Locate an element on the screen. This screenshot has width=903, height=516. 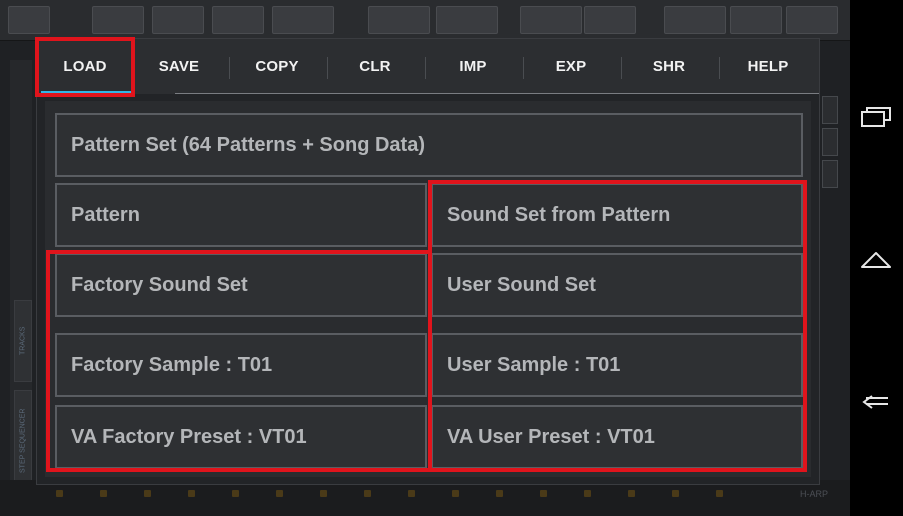
tab-load: LOAD is located at coordinates (85, 66).